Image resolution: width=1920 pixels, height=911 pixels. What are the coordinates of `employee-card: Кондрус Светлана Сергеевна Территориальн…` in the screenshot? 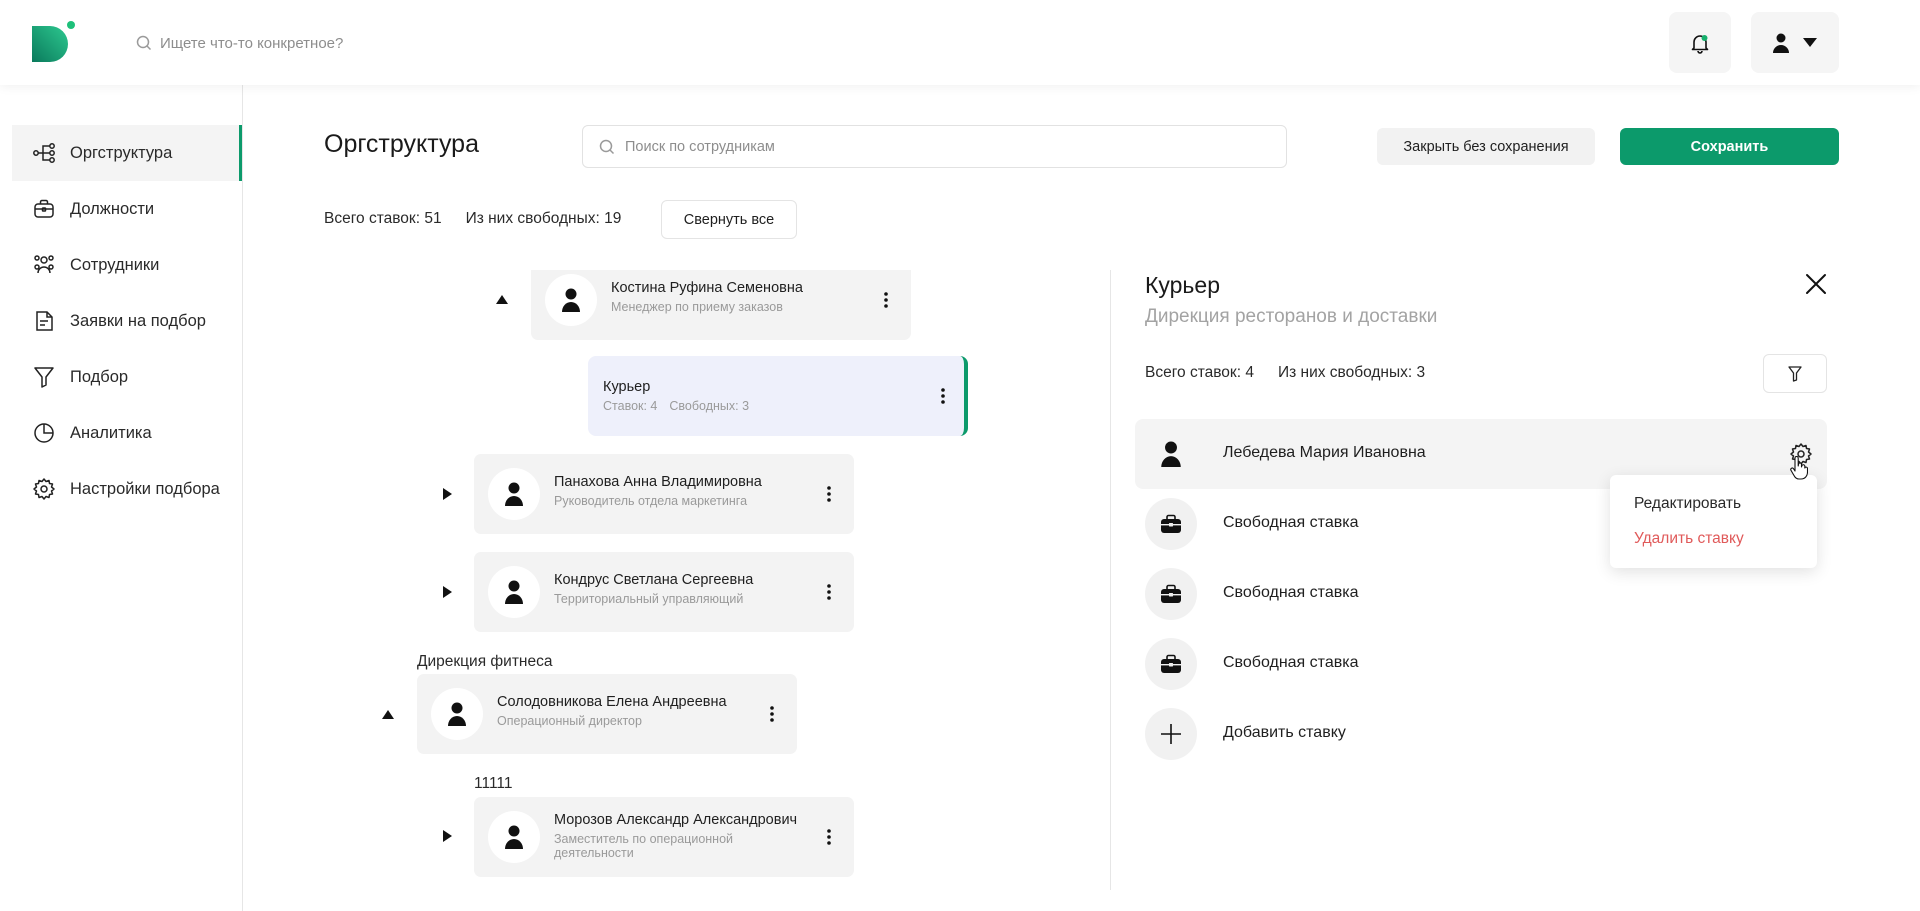 It's located at (664, 592).